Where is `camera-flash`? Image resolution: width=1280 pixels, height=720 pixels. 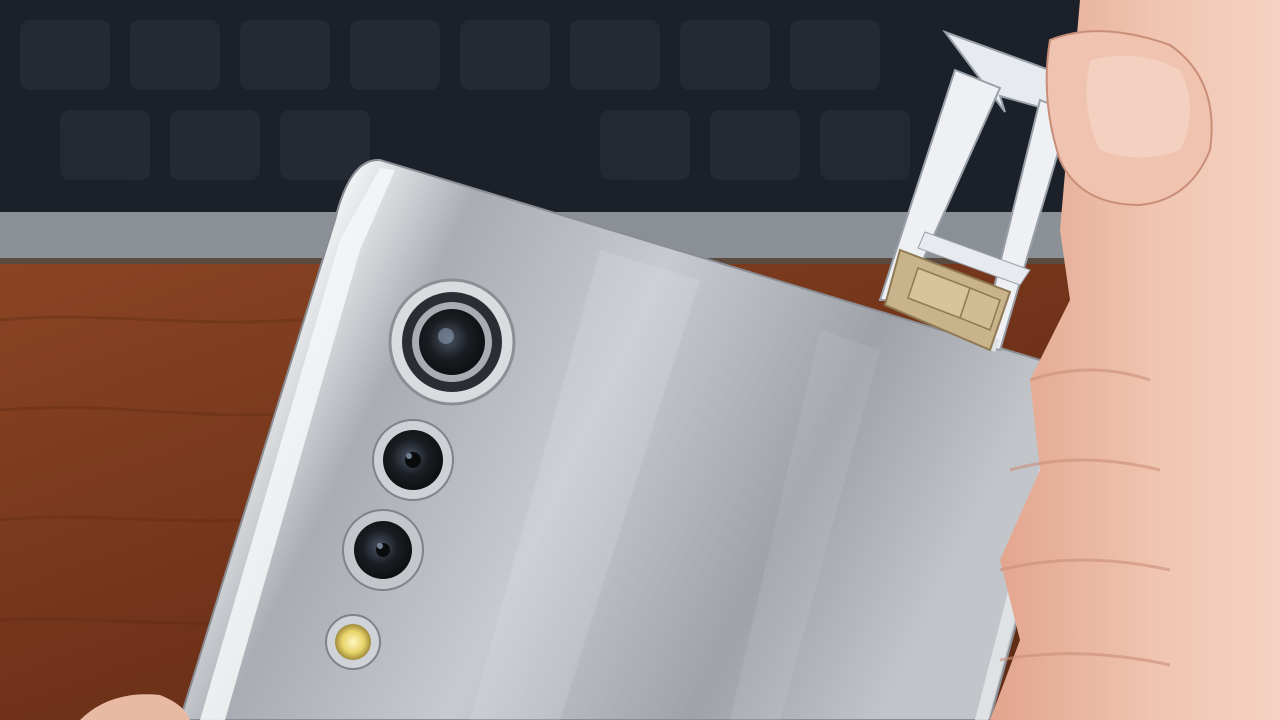
camera-flash is located at coordinates (353, 642).